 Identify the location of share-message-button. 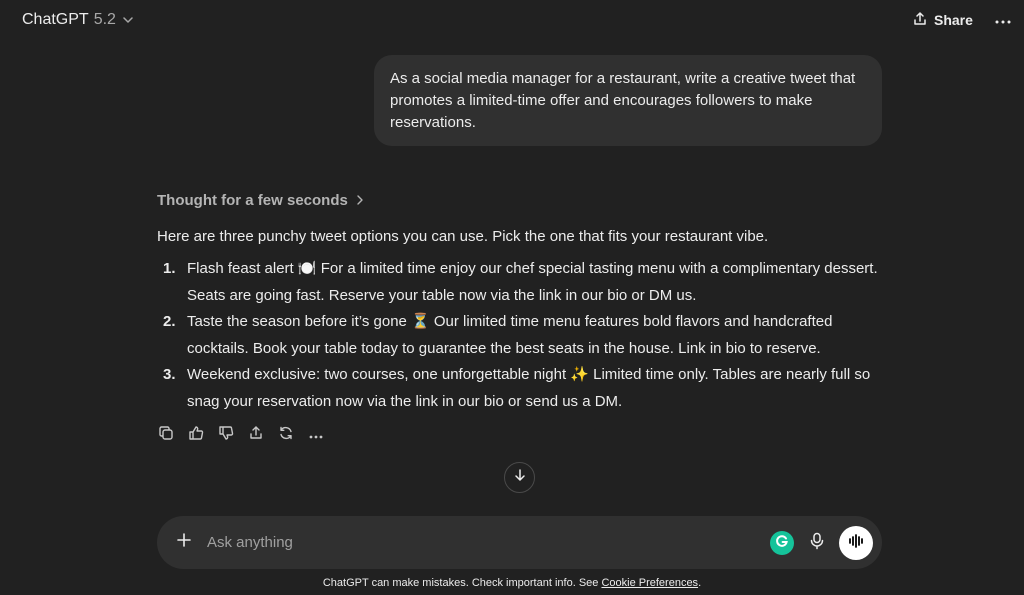
(256, 435).